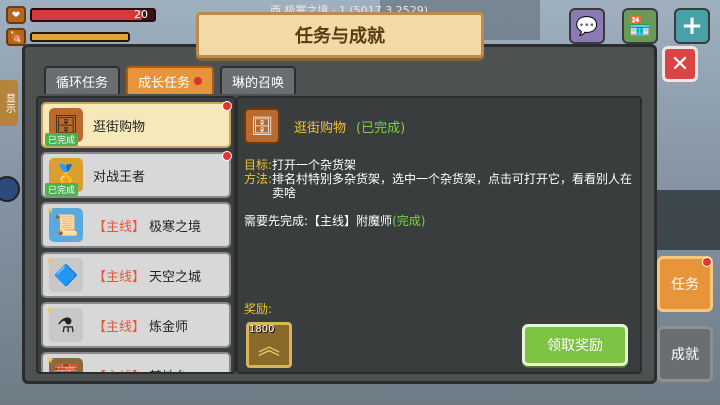 This screenshot has height=405, width=720. I want to click on method-label: 方法:, so click(258, 179).